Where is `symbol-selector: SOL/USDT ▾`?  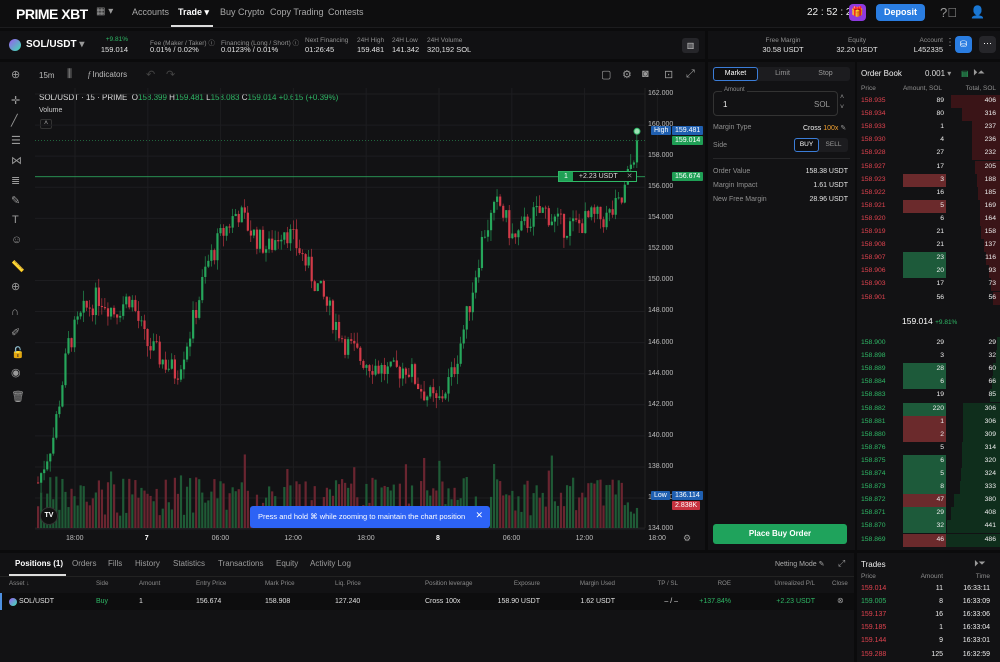
symbol-selector: SOL/USDT ▾ is located at coordinates (55, 44).